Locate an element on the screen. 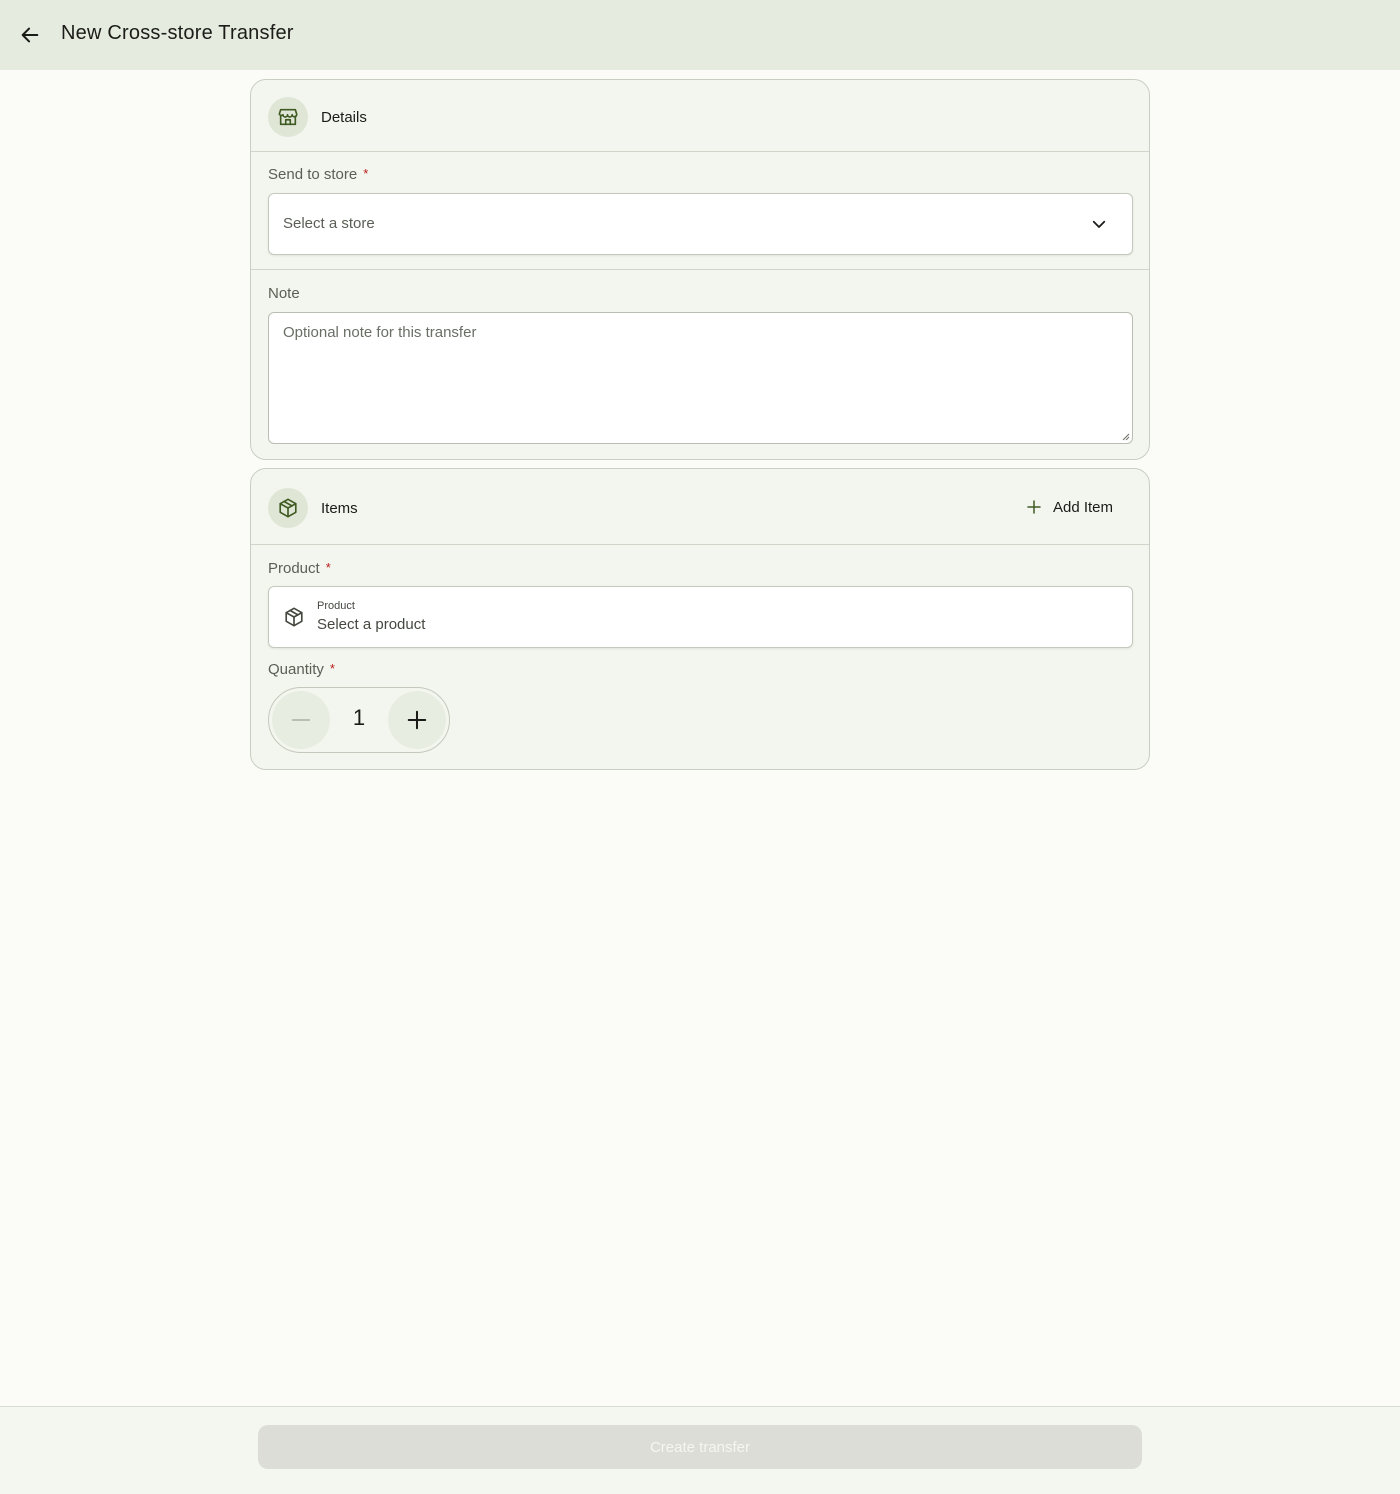 This screenshot has height=1494, width=1400. store-field-label: Send to store * is located at coordinates (318, 174).